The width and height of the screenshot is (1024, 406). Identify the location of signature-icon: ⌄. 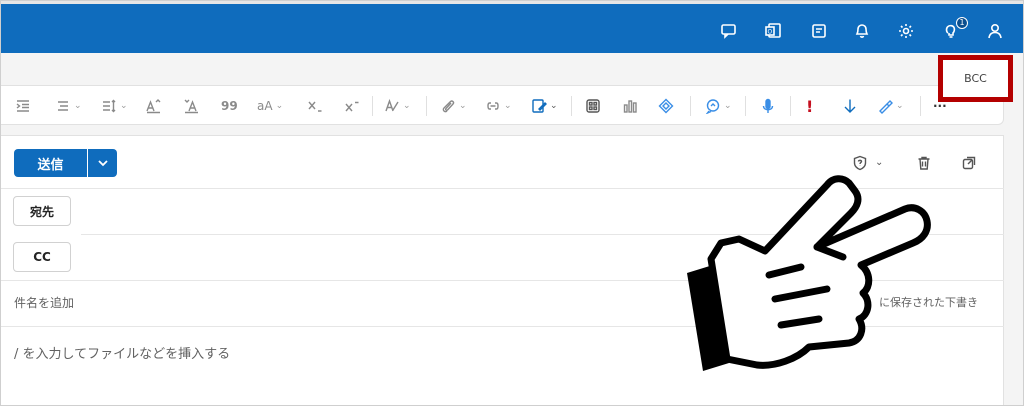
(544, 106).